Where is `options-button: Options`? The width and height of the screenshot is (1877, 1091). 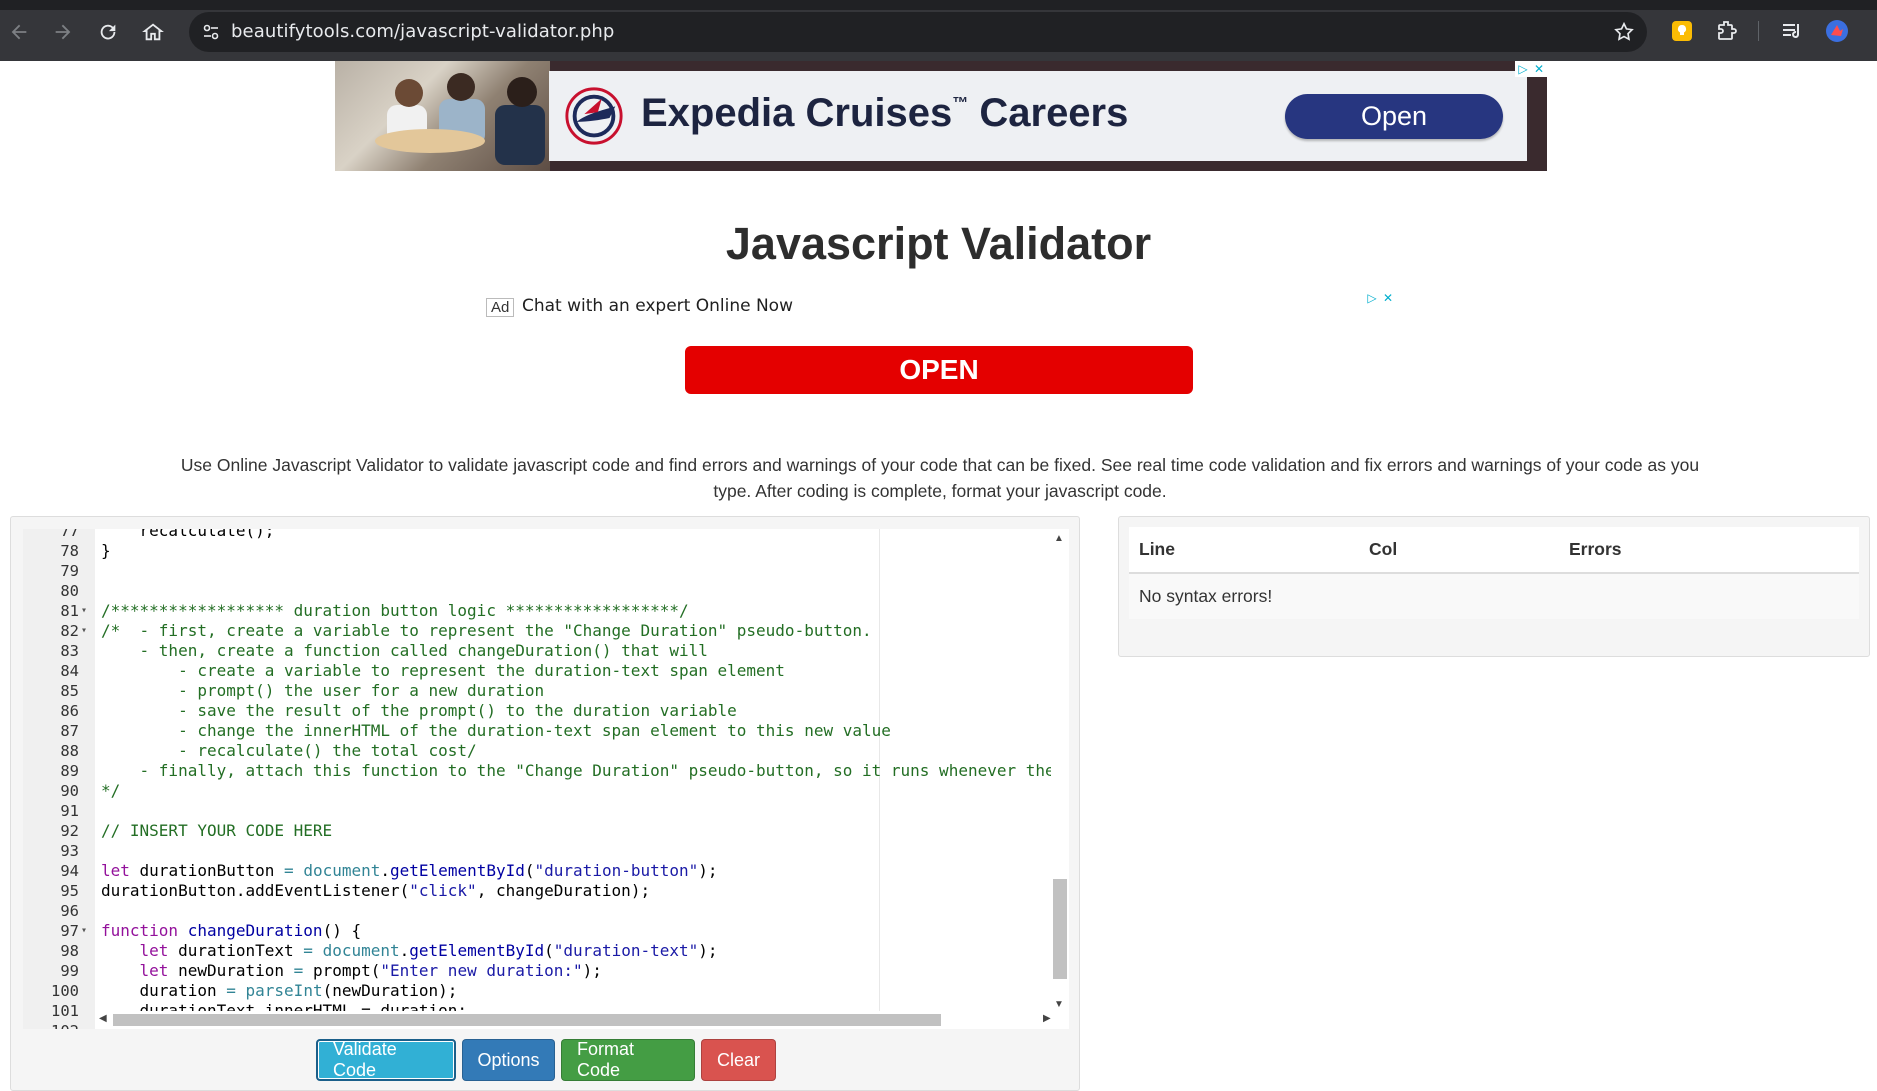 options-button: Options is located at coordinates (508, 1060).